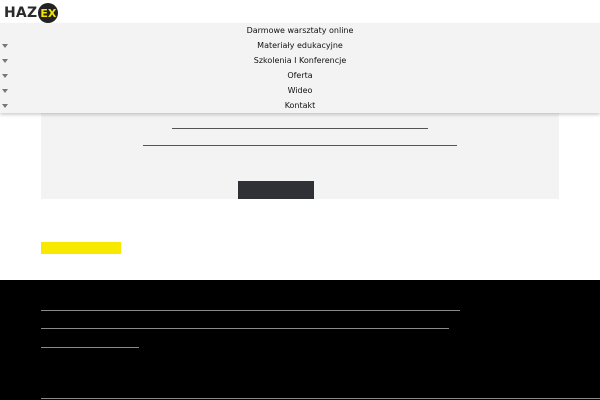  I want to click on nav-item-label: Darmowe warsztaty online, so click(300, 30).